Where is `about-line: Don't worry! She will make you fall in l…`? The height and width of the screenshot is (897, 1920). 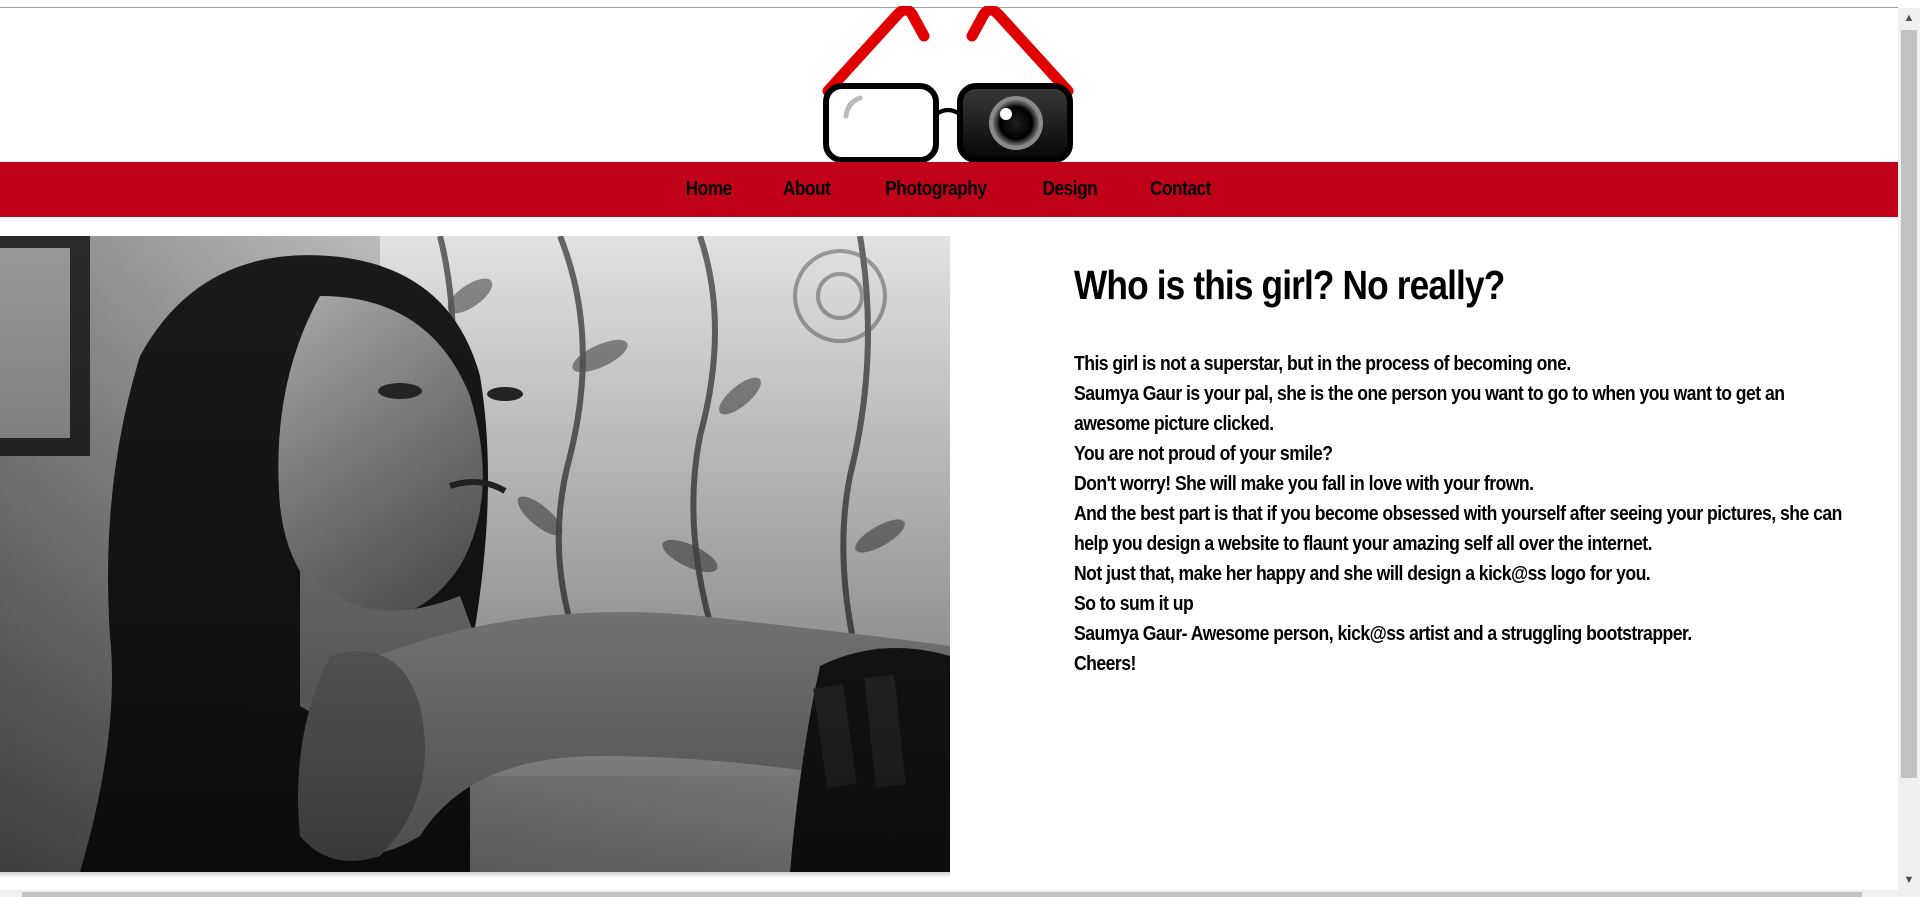 about-line: Don't worry! She will make you fall in l… is located at coordinates (1304, 484).